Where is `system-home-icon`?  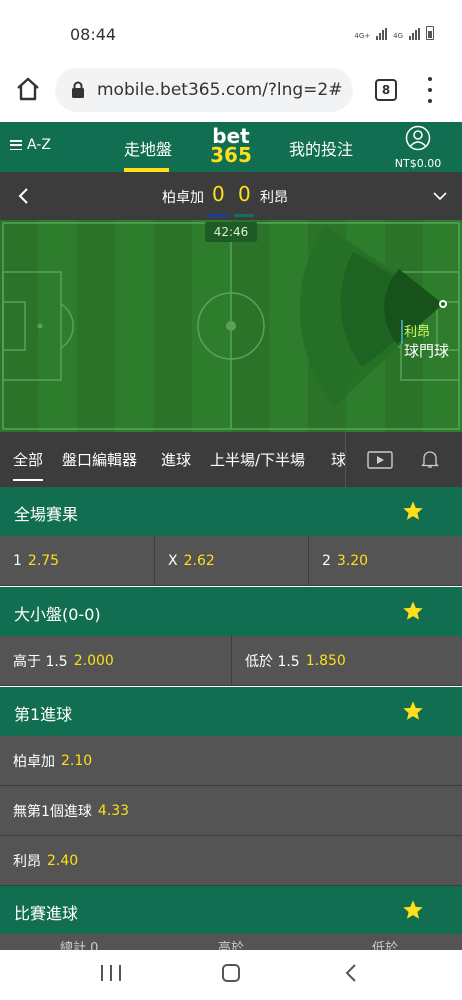 system-home-icon is located at coordinates (231, 973).